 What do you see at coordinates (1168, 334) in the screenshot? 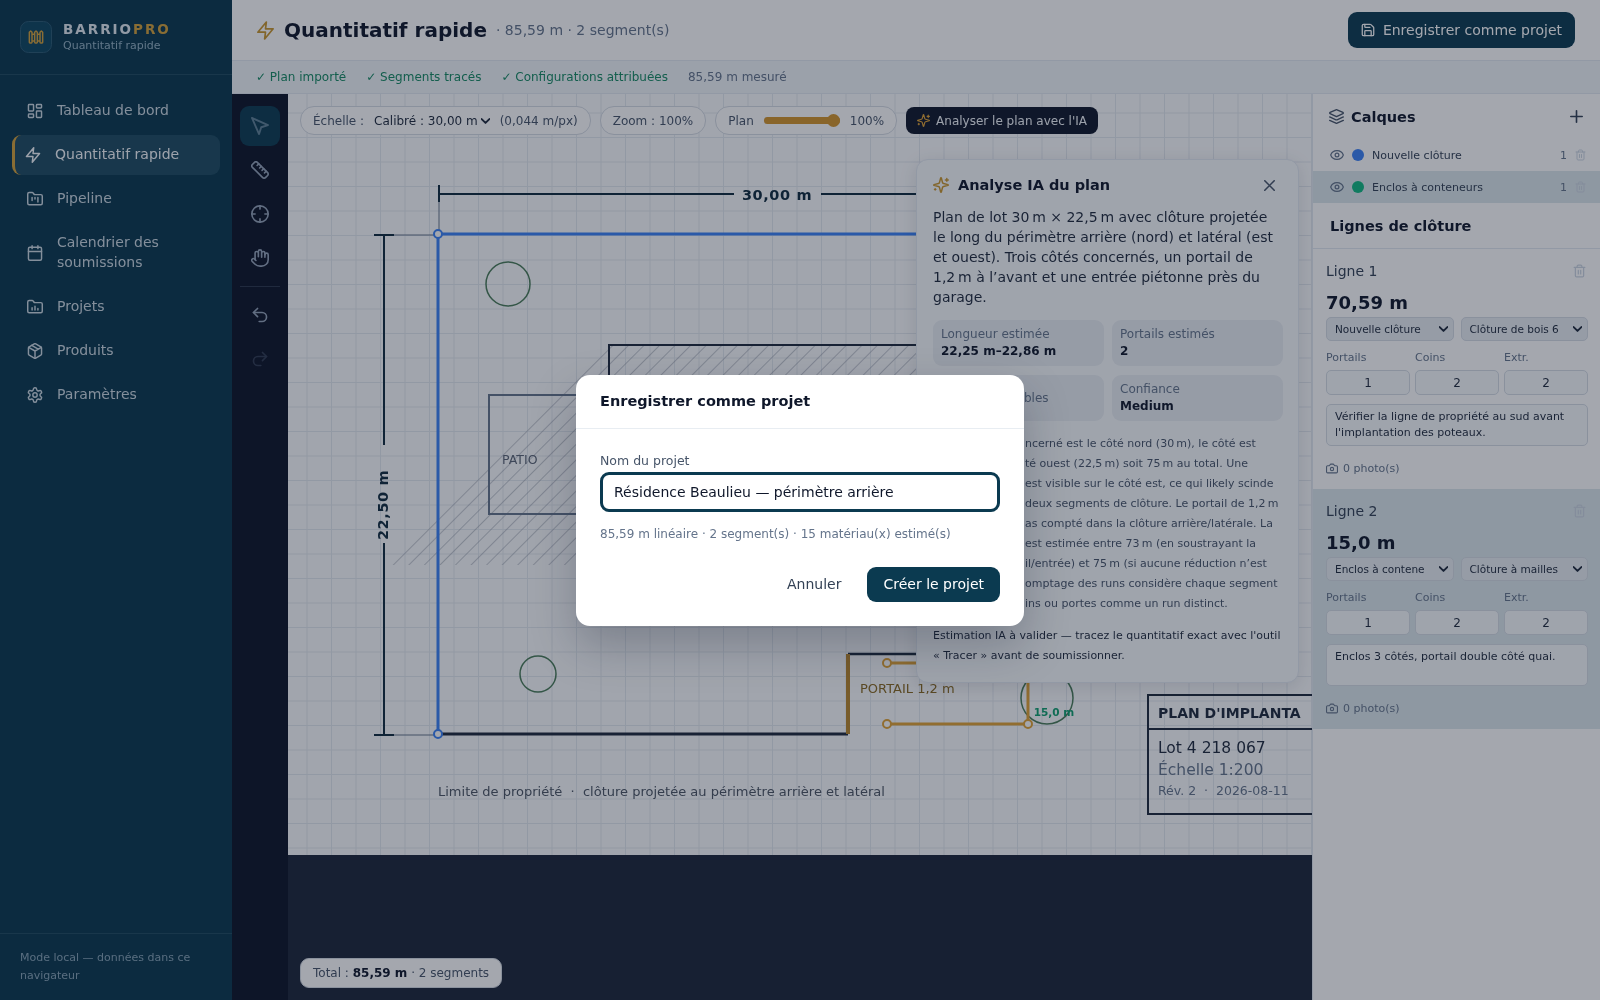
I see `stat-label: Portails estimés` at bounding box center [1168, 334].